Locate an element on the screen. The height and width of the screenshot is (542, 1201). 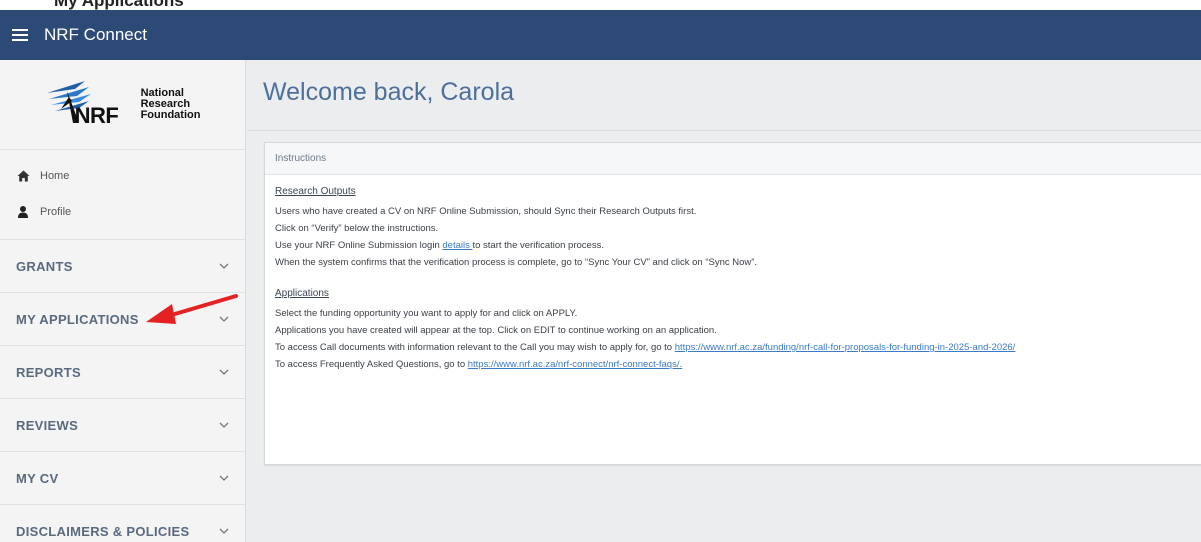
sidebar-section-disclaimers: DISCLAIMERS & POLICIES is located at coordinates (122, 523).